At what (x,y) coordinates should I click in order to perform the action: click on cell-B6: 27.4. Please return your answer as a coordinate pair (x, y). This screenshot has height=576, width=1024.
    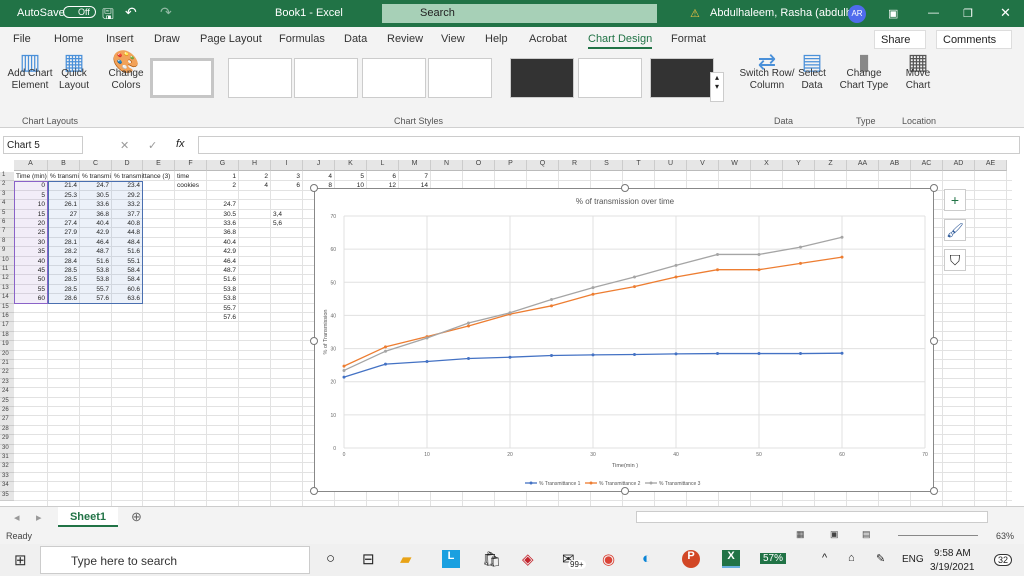
    Looking at the image, I should click on (62, 223).